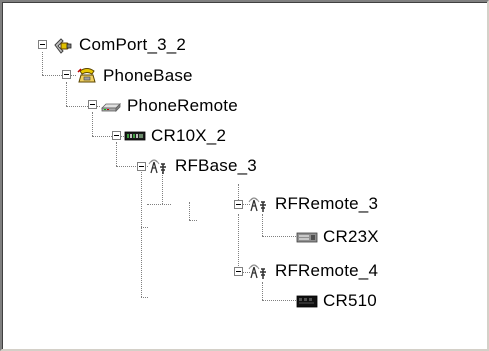 The height and width of the screenshot is (351, 489). I want to click on tree-node-comport: ComPort_3_2, so click(119, 45).